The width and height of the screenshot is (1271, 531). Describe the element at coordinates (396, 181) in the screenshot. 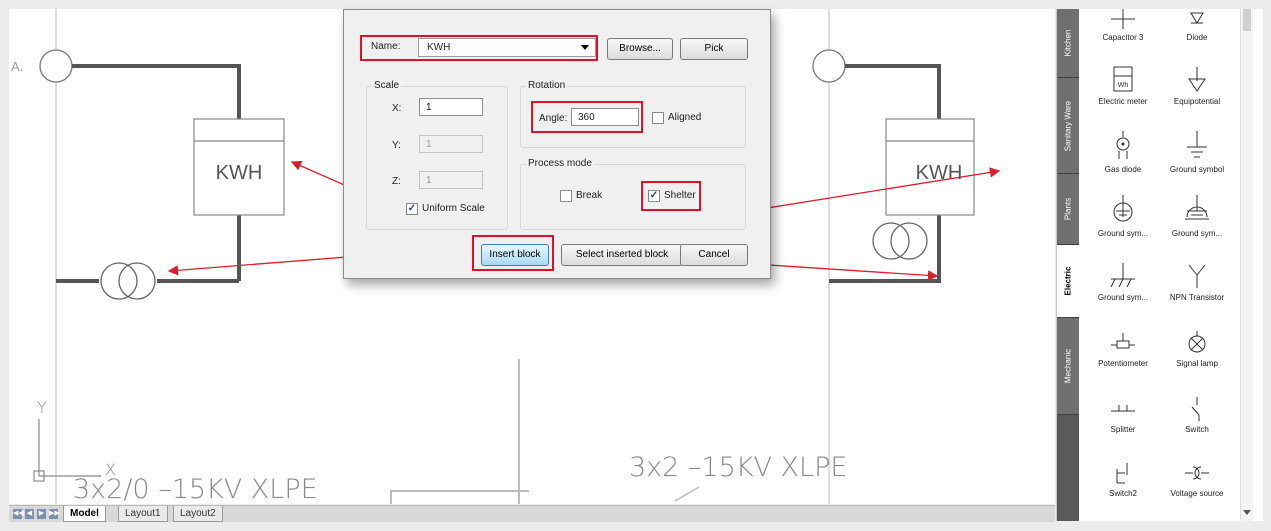

I see `scale-z-label: Z:` at that location.